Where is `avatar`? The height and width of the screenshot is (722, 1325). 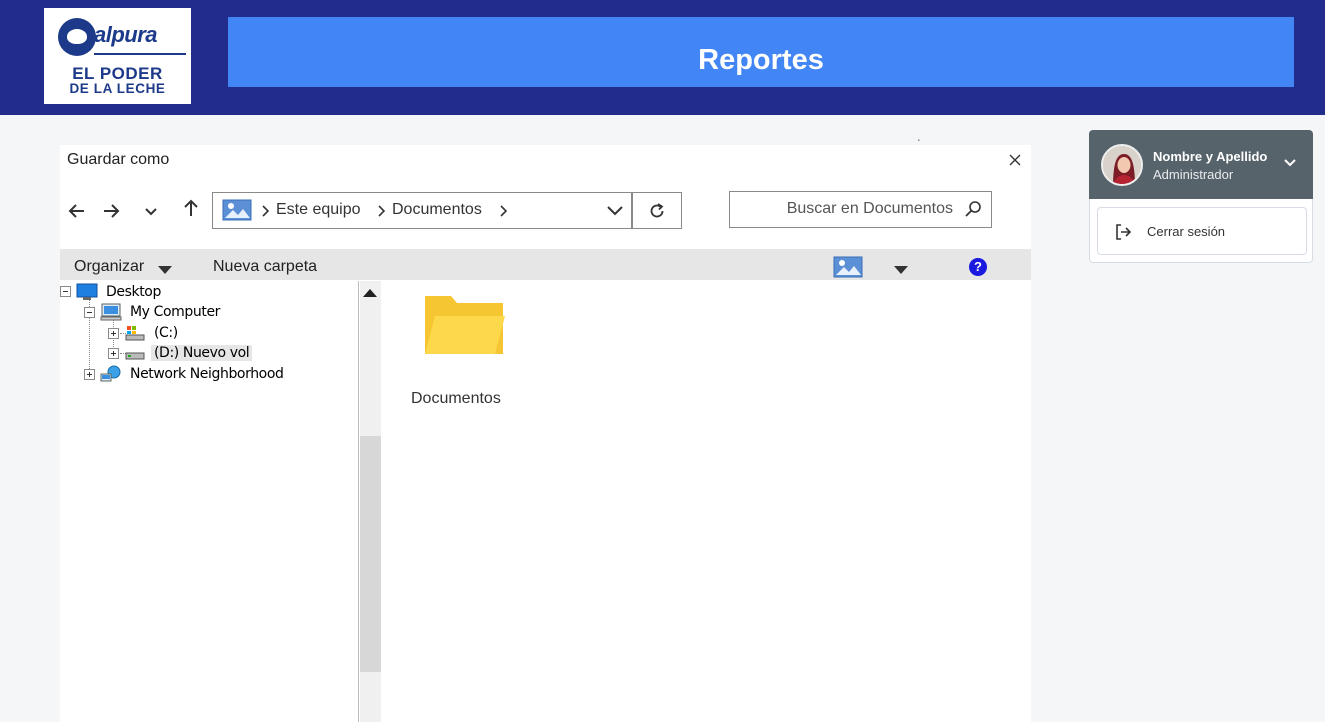 avatar is located at coordinates (1122, 165).